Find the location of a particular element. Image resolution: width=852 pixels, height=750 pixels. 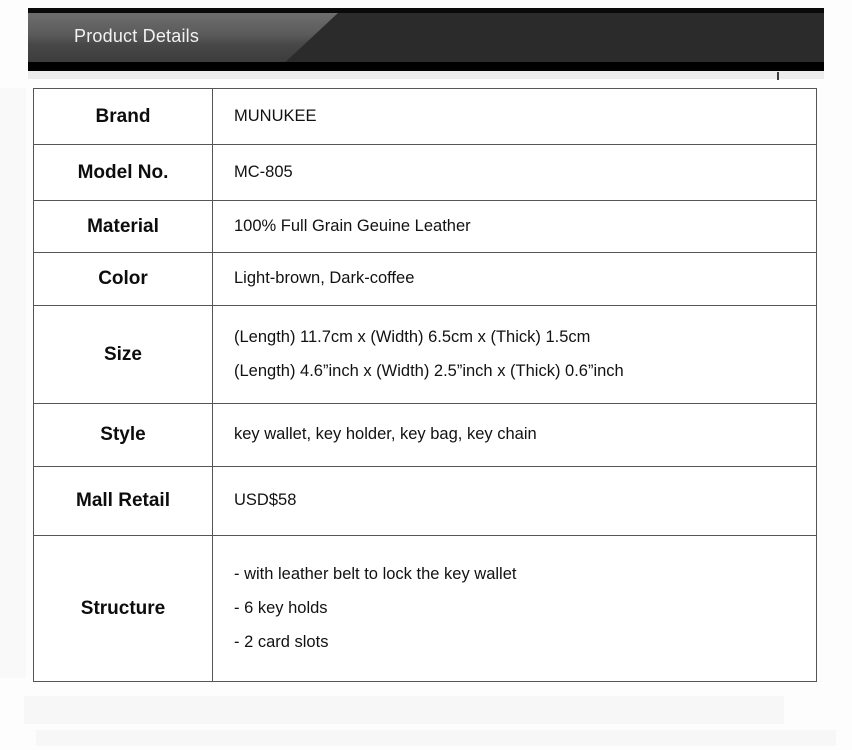

spec-label-cell: Color is located at coordinates (123, 279).